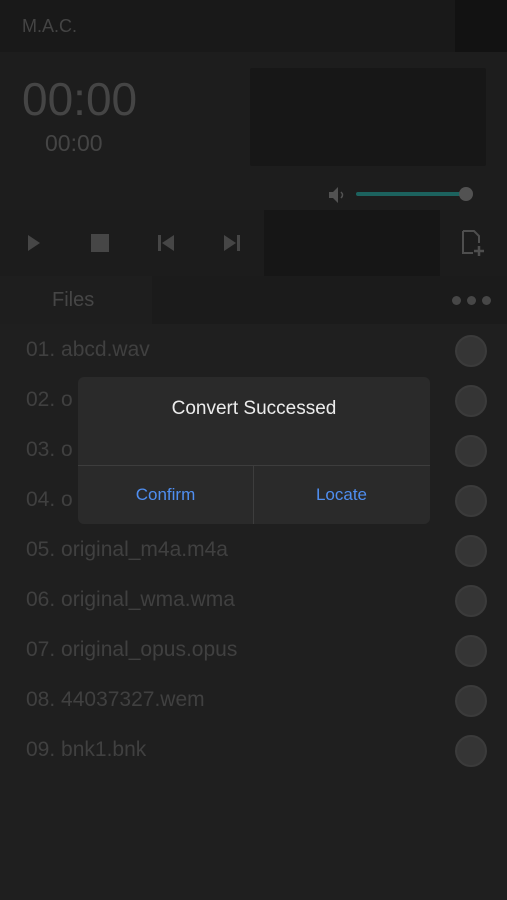  Describe the element at coordinates (254, 408) in the screenshot. I see `dialog-message: Convert Successed` at that location.